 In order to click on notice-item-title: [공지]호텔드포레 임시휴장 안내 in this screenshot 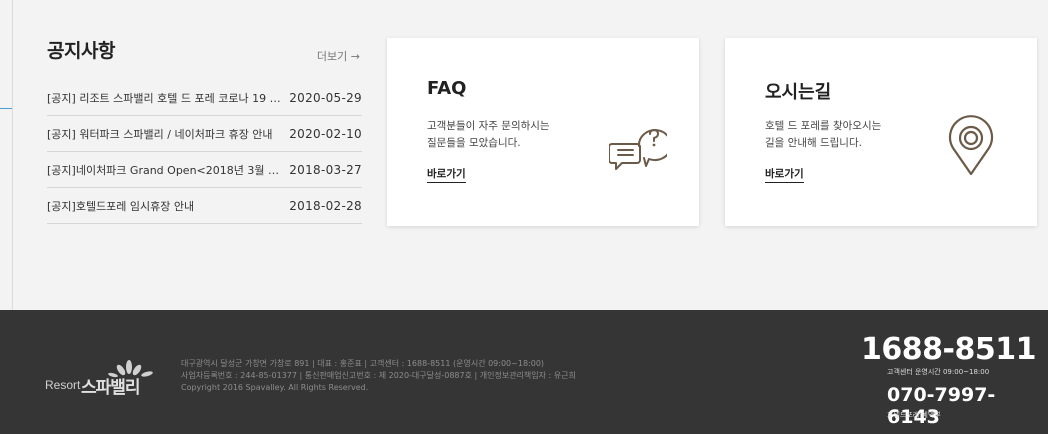, I will do `click(121, 206)`.